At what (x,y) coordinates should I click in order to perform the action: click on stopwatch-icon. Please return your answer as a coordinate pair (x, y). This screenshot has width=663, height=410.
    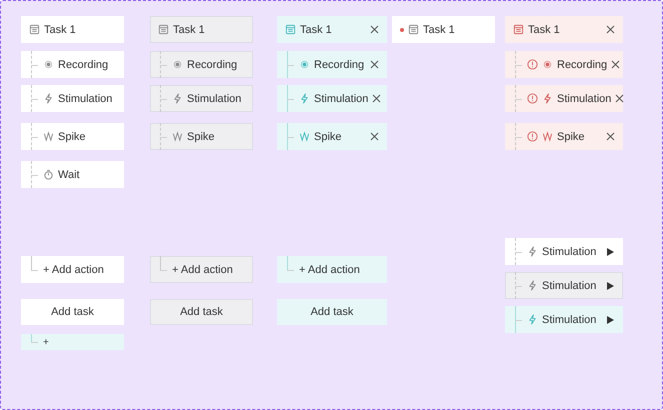
    Looking at the image, I should click on (48, 174).